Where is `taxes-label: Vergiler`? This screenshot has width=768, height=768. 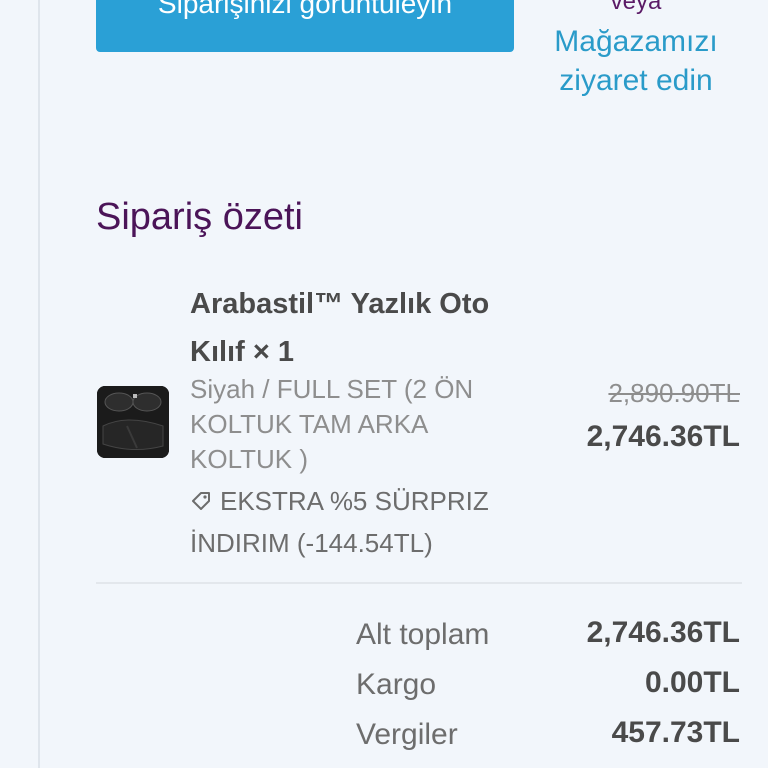 taxes-label: Vergiler is located at coordinates (407, 734).